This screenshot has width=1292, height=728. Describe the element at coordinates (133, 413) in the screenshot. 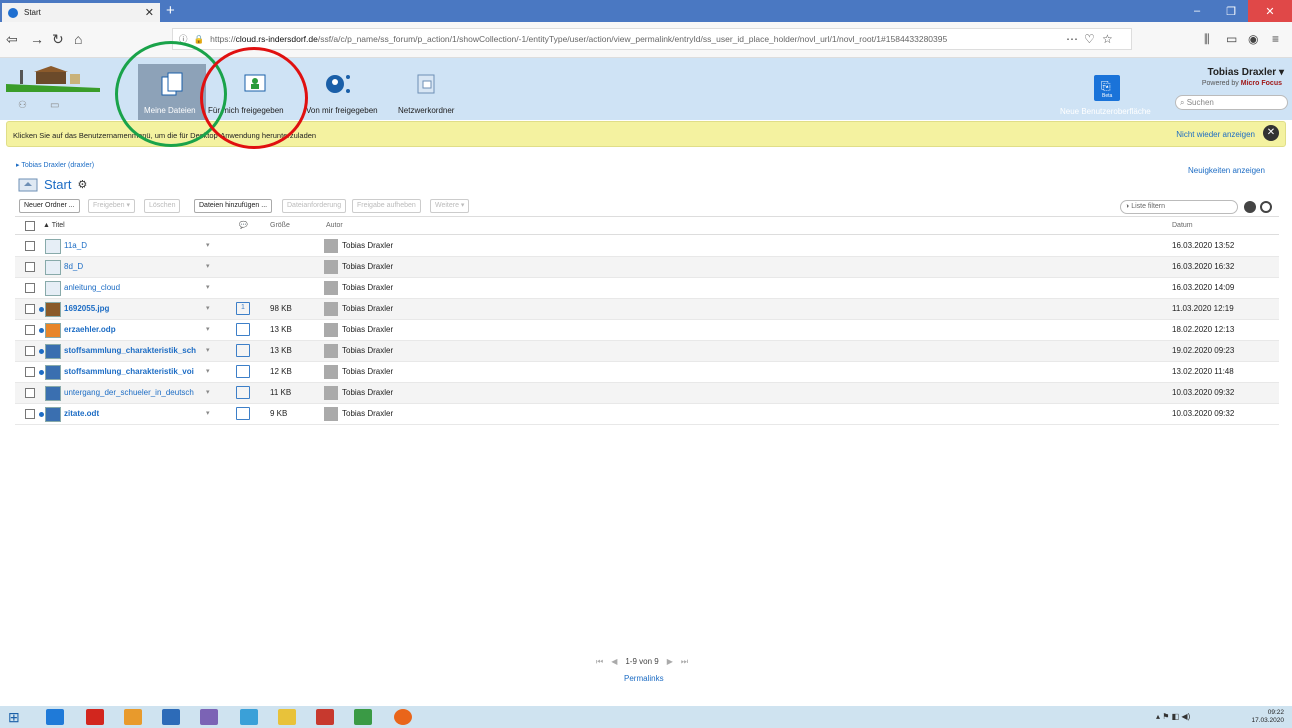

I see `file-name-link: zitate.odt` at that location.